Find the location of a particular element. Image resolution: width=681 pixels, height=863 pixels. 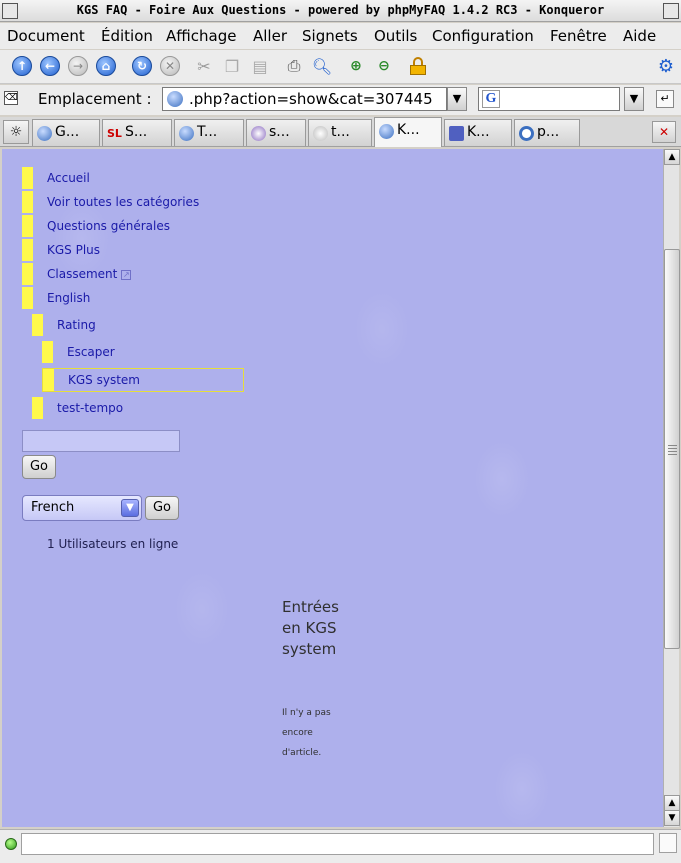

close-tab-icon: ✕ is located at coordinates (664, 132).